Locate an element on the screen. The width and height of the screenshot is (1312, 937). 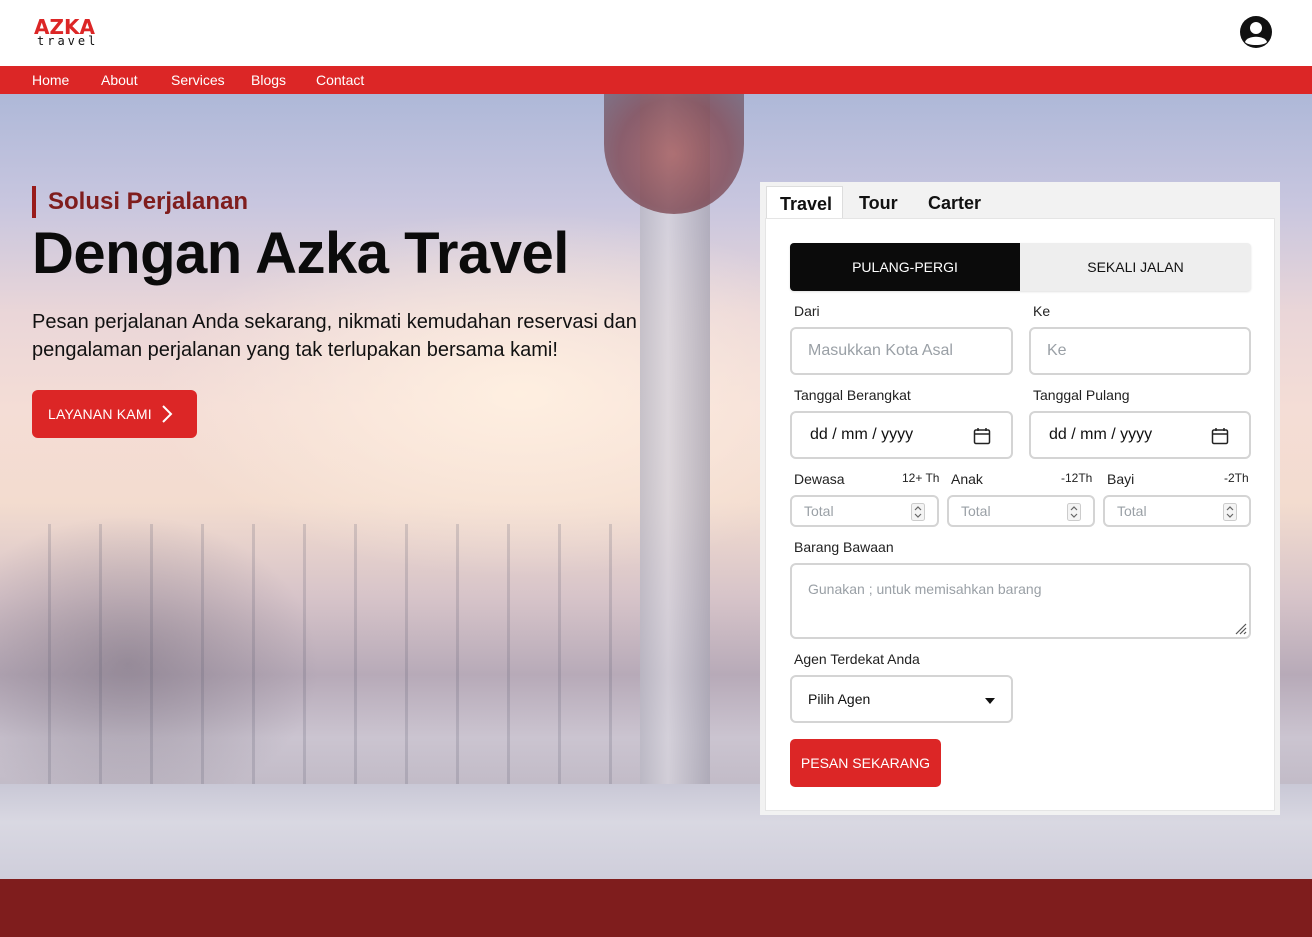
trip-type-toggle: PULANG-PERGI SEKALI JALAN is located at coordinates (1020, 267).